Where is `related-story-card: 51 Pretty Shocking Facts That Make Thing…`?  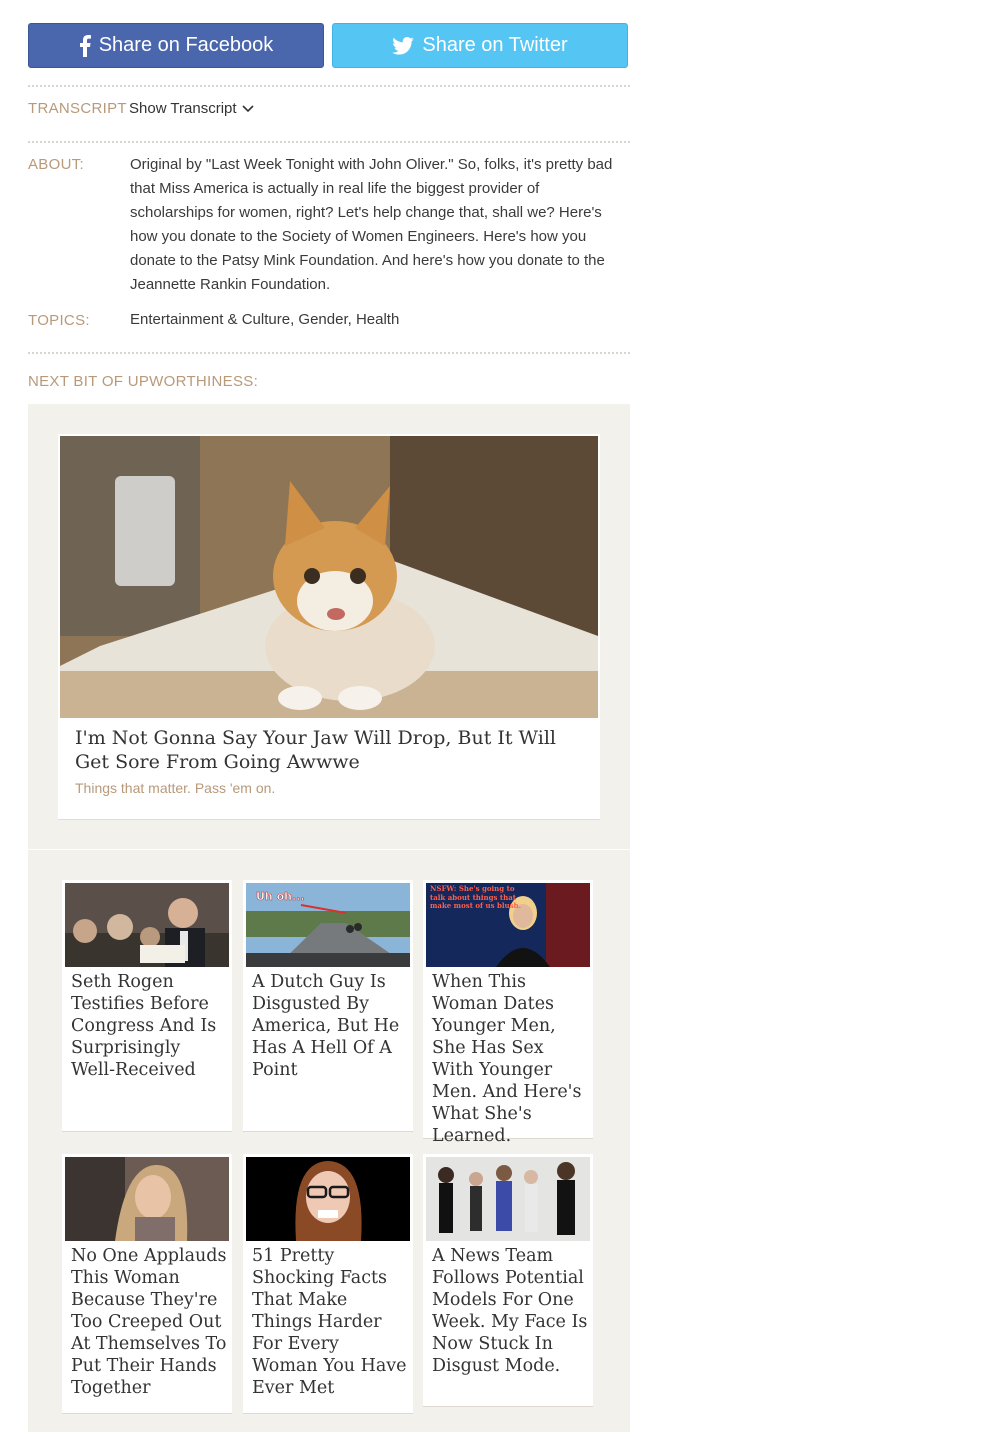 related-story-card: 51 Pretty Shocking Facts That Make Thing… is located at coordinates (328, 1284).